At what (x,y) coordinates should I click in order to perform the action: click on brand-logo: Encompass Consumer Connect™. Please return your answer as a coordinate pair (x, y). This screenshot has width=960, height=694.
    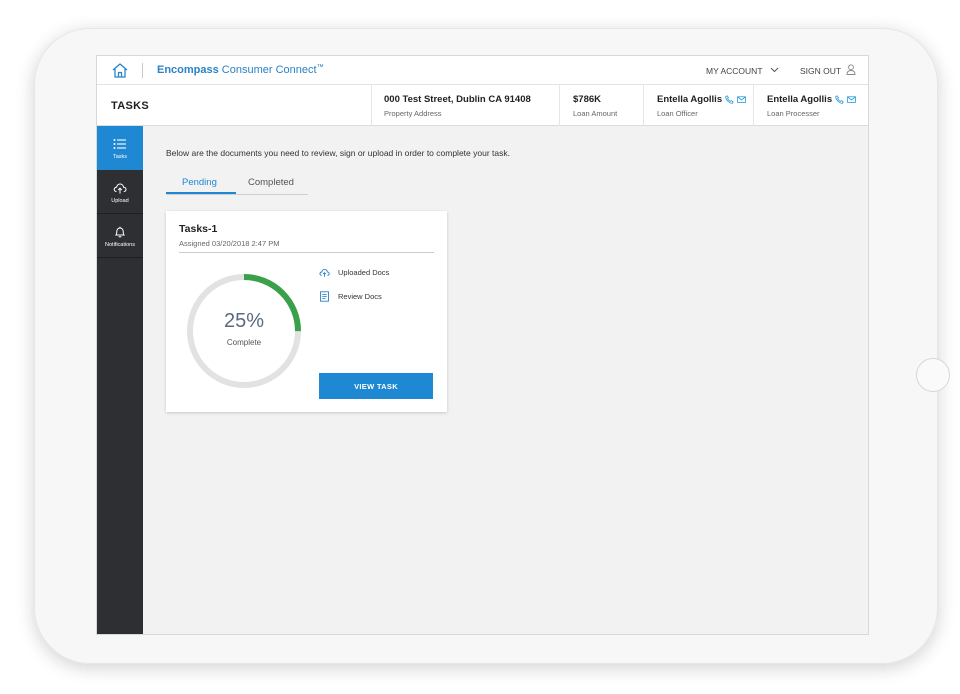
    Looking at the image, I should click on (240, 70).